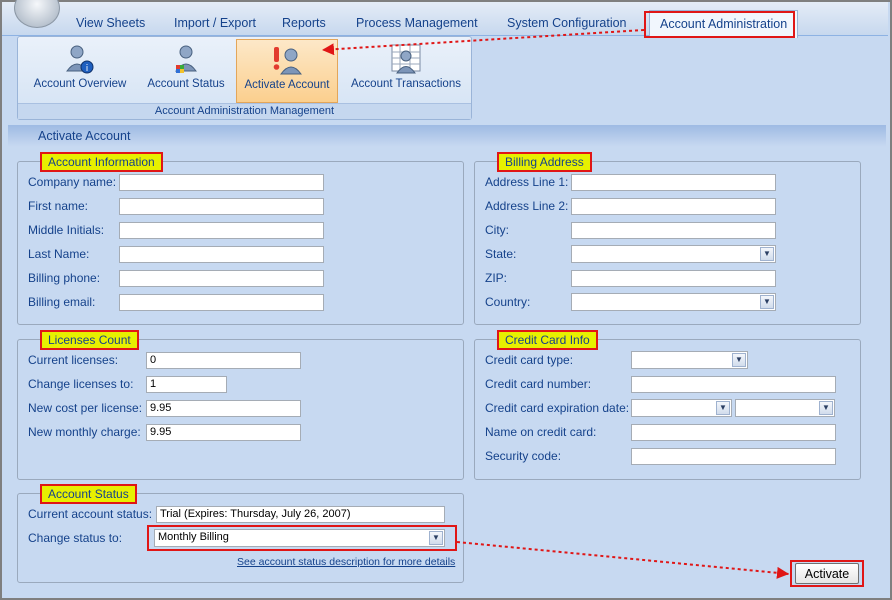 This screenshot has height=600, width=892. Describe the element at coordinates (64, 278) in the screenshot. I see `billing-phone-label: Billing phone:` at that location.